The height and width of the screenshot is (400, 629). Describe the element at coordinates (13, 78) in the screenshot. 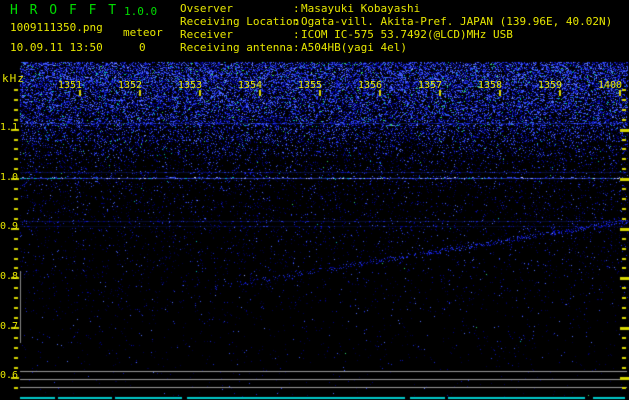

I see `freq-axis-unit-label: kHz` at that location.